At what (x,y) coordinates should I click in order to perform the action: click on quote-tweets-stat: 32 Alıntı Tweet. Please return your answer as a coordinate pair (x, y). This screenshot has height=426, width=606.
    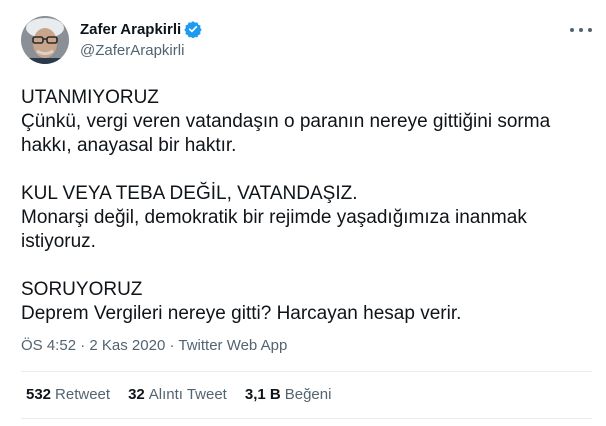
    Looking at the image, I should click on (177, 394).